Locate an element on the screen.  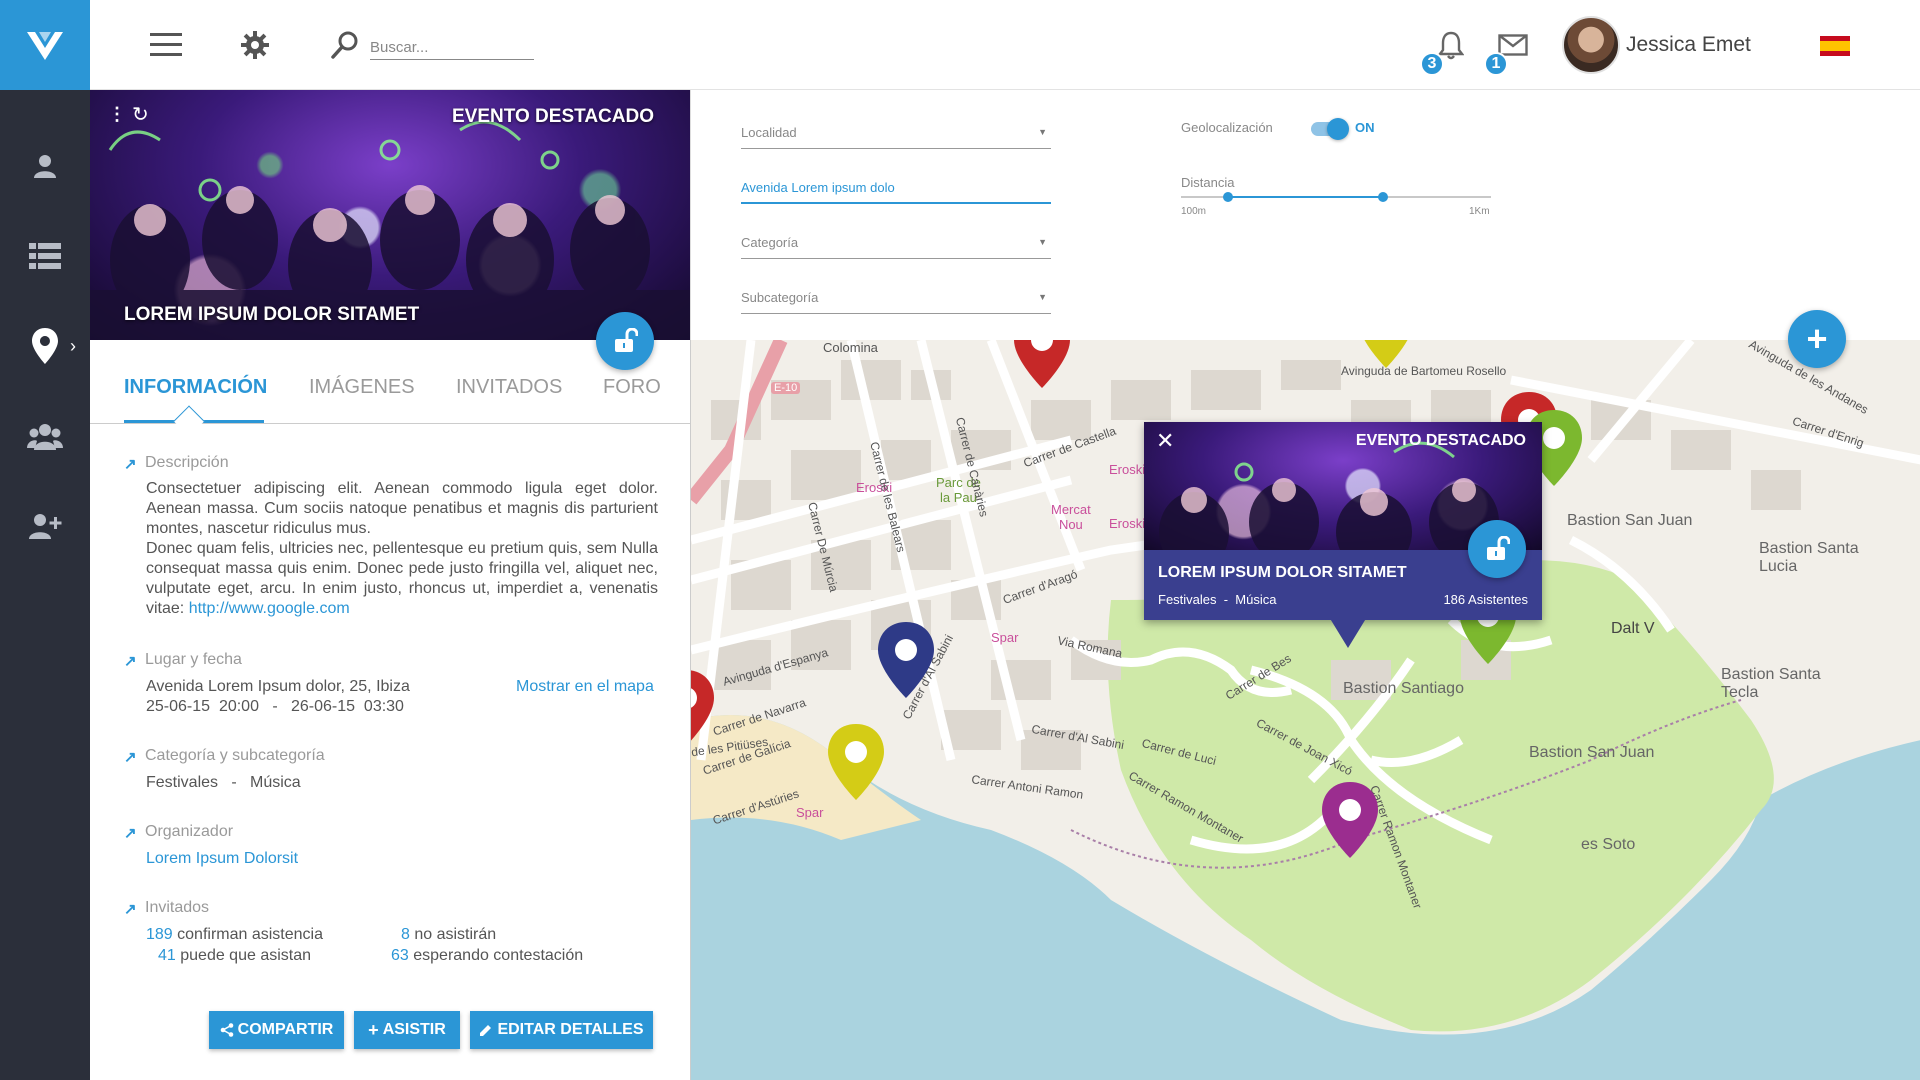
description-link: http://www.google.com is located at coordinates (269, 608).